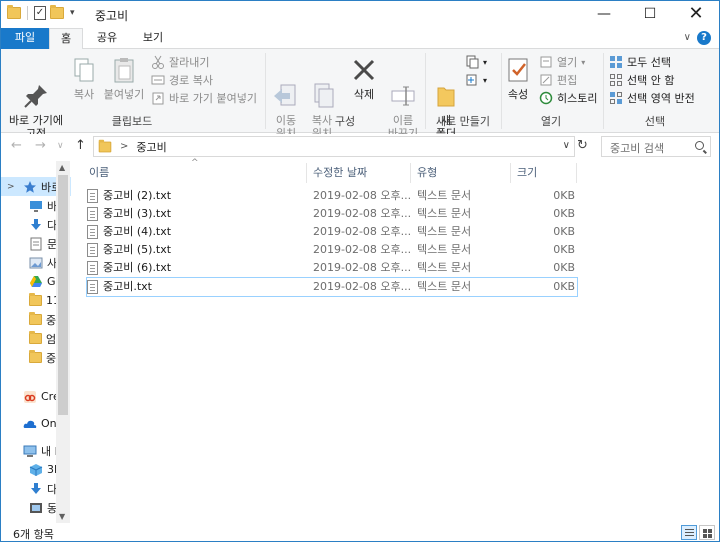  I want to click on tab-view: 보기, so click(153, 38).